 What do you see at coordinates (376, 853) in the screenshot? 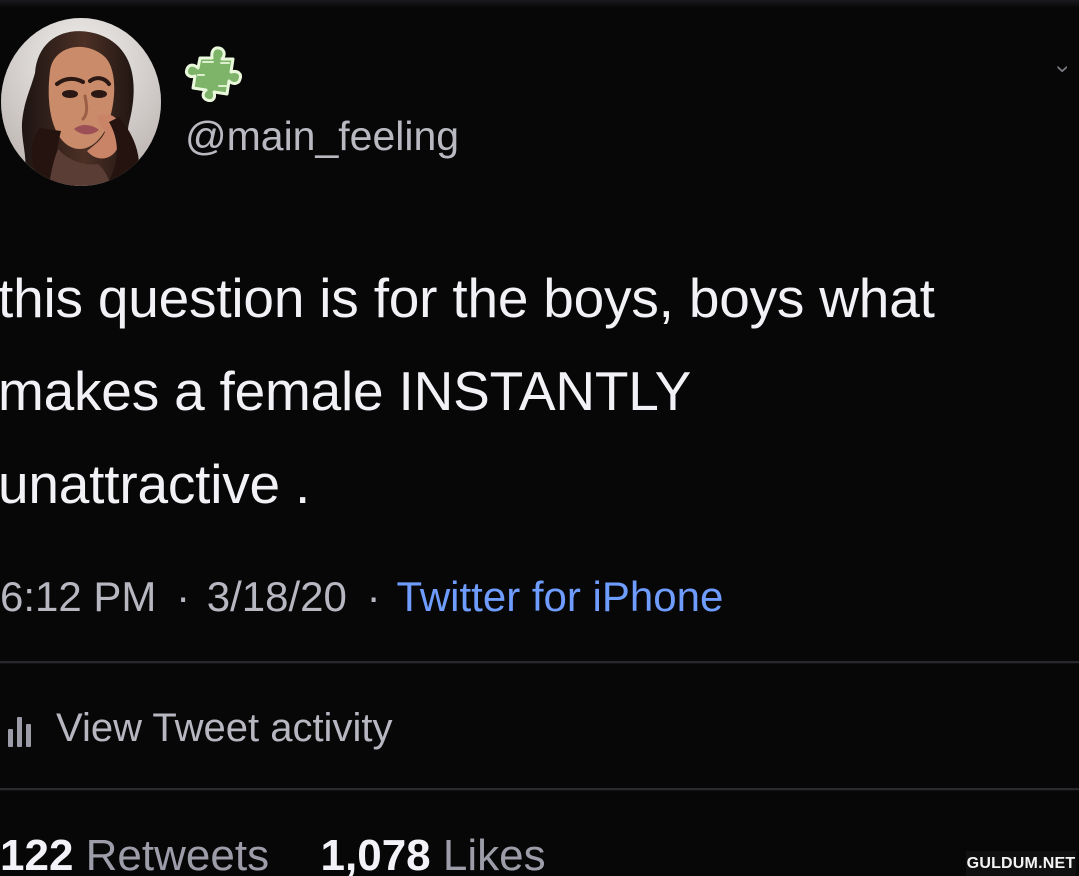
I see `like-count: 1,078` at bounding box center [376, 853].